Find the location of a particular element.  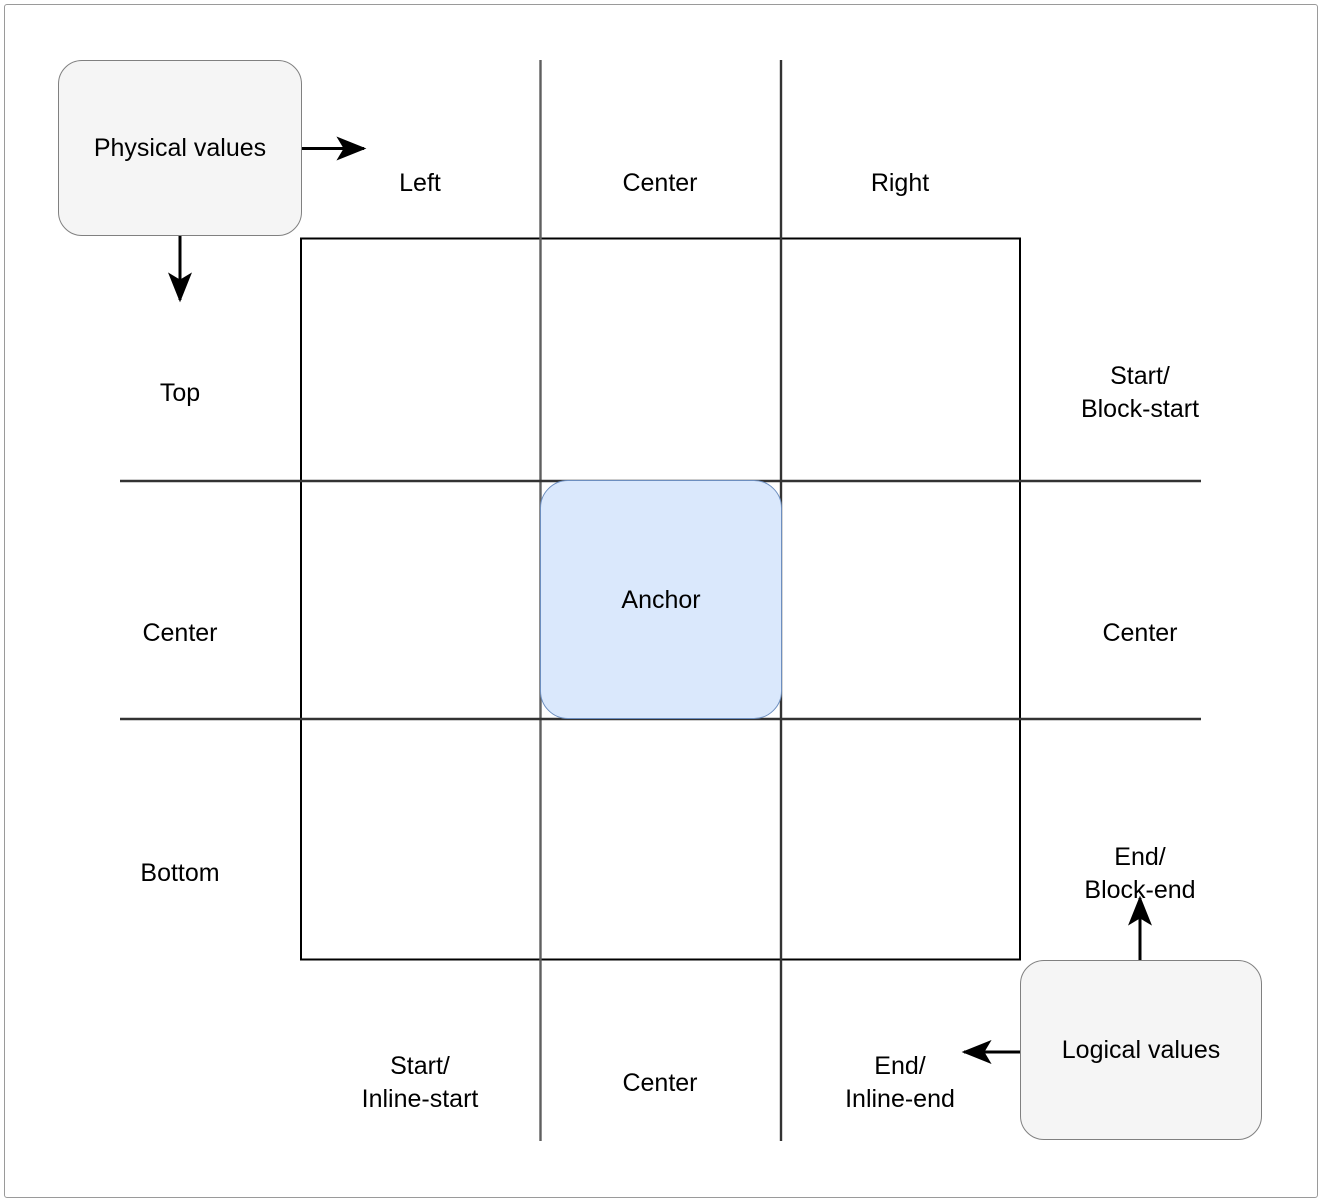

label-physical-left-text: Left is located at coordinates (420, 183).